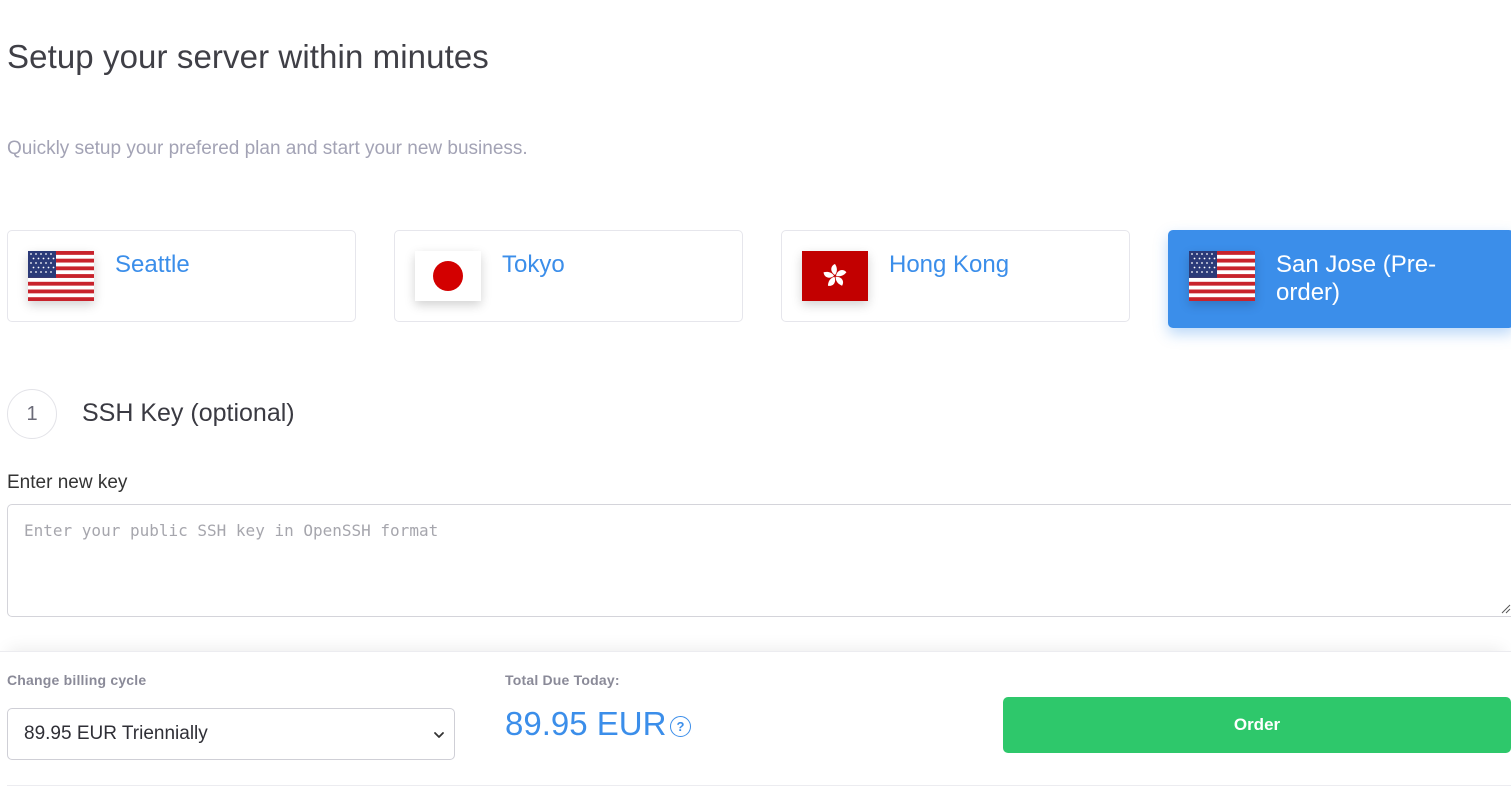 The width and height of the screenshot is (1511, 794). Describe the element at coordinates (759, 560) in the screenshot. I see `ssh-key-input` at that location.